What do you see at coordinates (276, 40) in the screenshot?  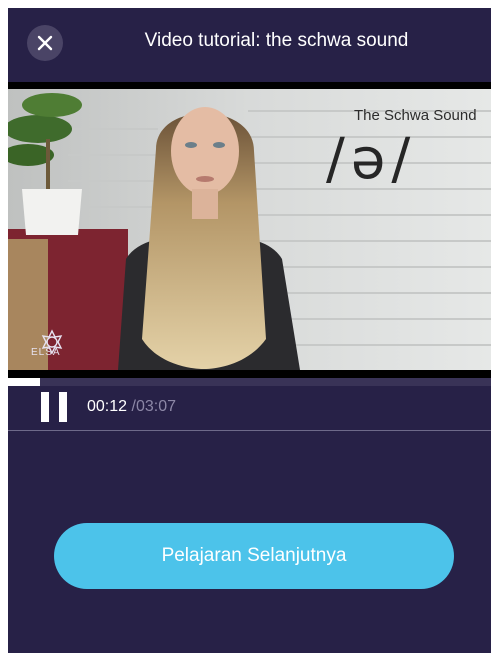 I see `page-title: Video tutorial: the schwa sound` at bounding box center [276, 40].